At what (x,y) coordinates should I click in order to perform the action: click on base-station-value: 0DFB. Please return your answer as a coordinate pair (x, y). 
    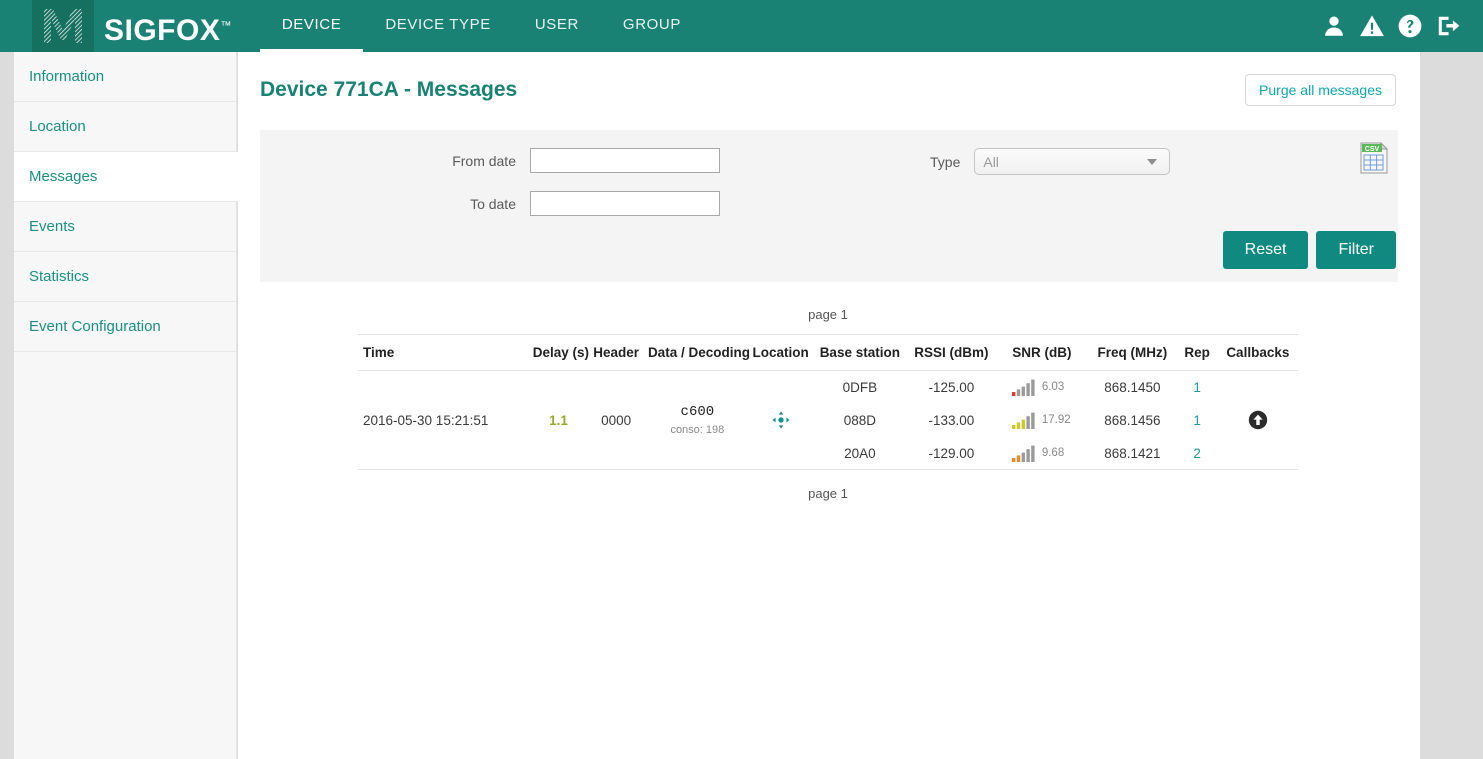
    Looking at the image, I should click on (860, 387).